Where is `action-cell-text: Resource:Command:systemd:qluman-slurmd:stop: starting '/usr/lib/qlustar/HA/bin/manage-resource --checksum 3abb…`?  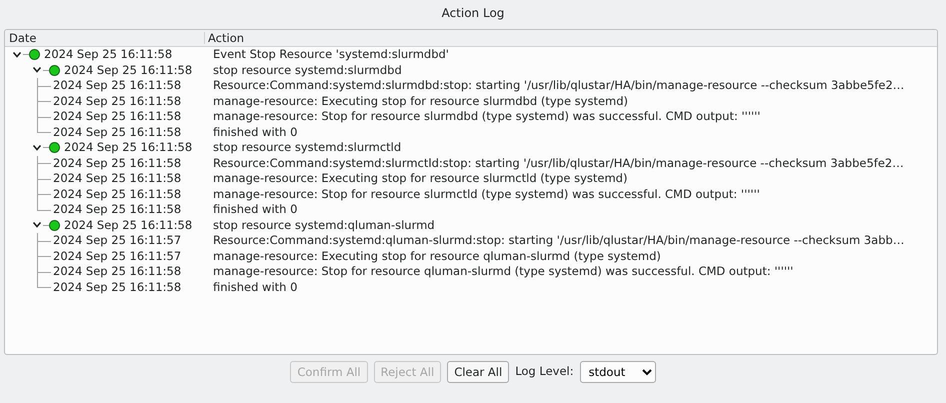 action-cell-text: Resource:Command:systemd:qluman-slurmd:stop: starting '/usr/lib/qlustar/HA/bin/manage-resource --checksum 3abb… is located at coordinates (558, 241).